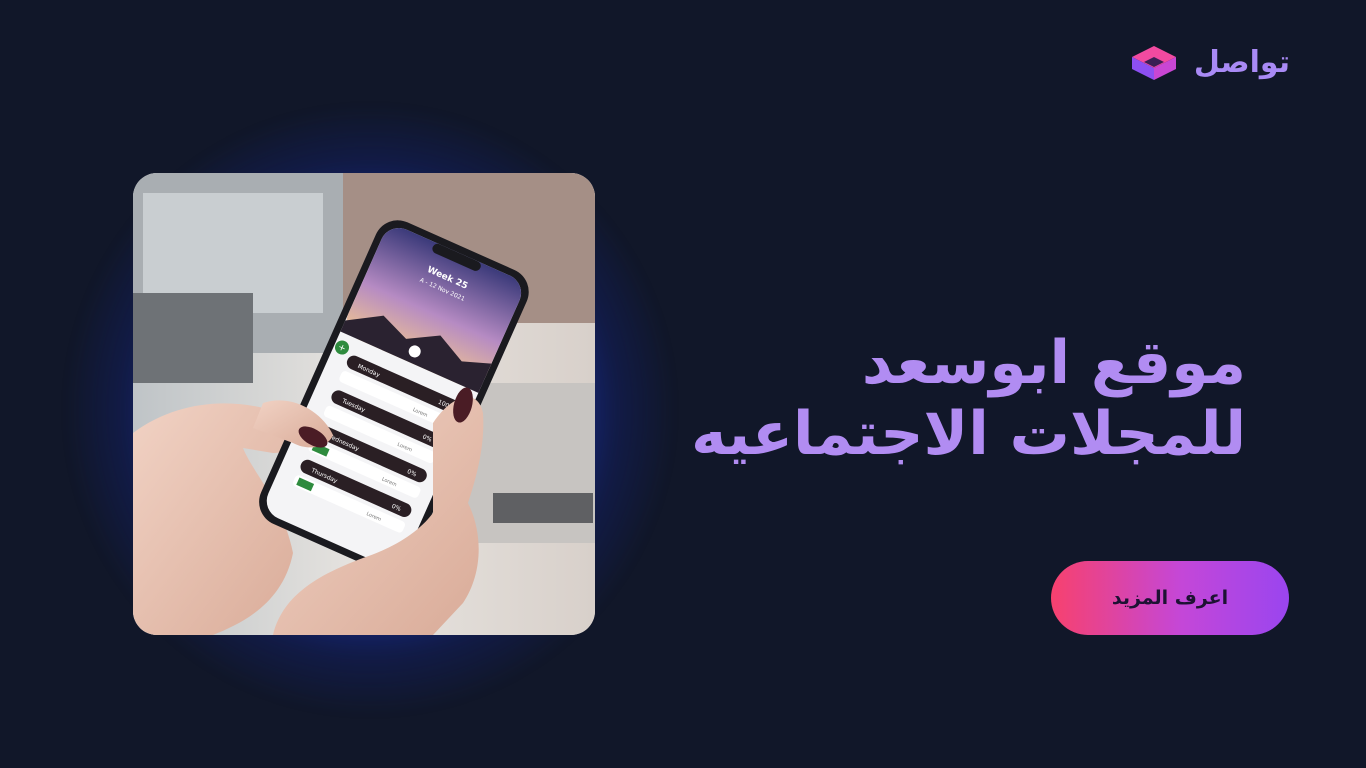 This screenshot has height=768, width=1366. What do you see at coordinates (1241, 62) in the screenshot?
I see `brand-name: تواصل` at bounding box center [1241, 62].